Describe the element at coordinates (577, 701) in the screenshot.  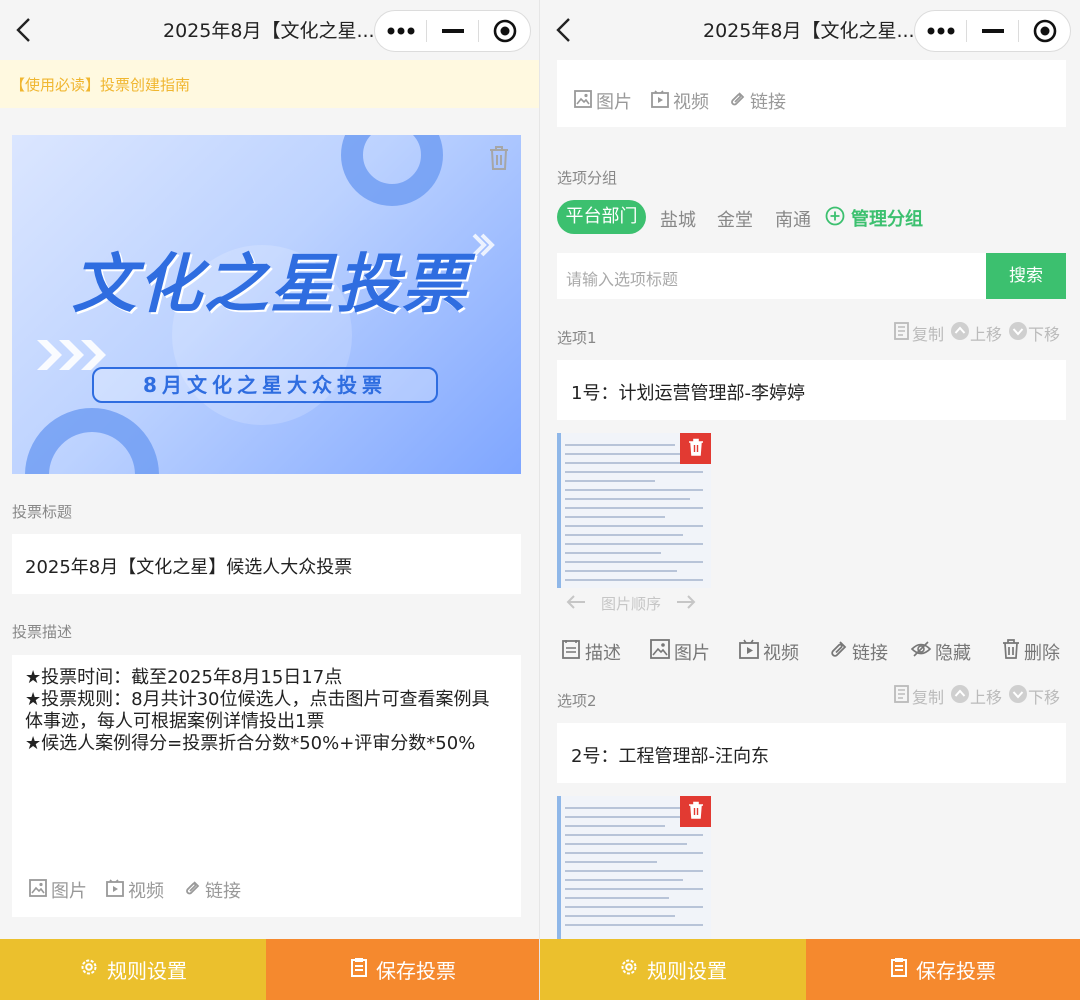
I see `option-label: 选项2` at that location.